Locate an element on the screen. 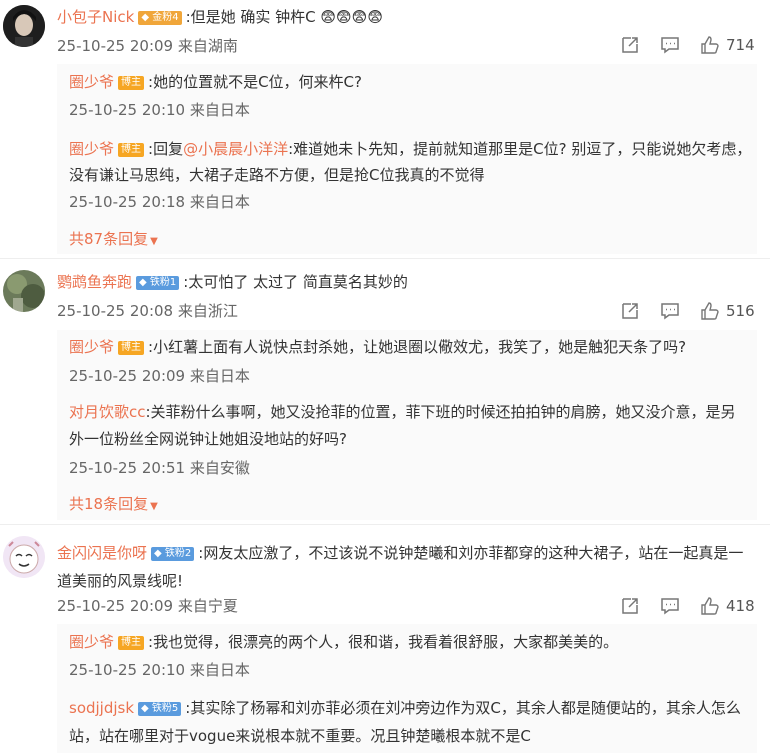  more-replies-link: 共18条回复 ▼ is located at coordinates (113, 505).